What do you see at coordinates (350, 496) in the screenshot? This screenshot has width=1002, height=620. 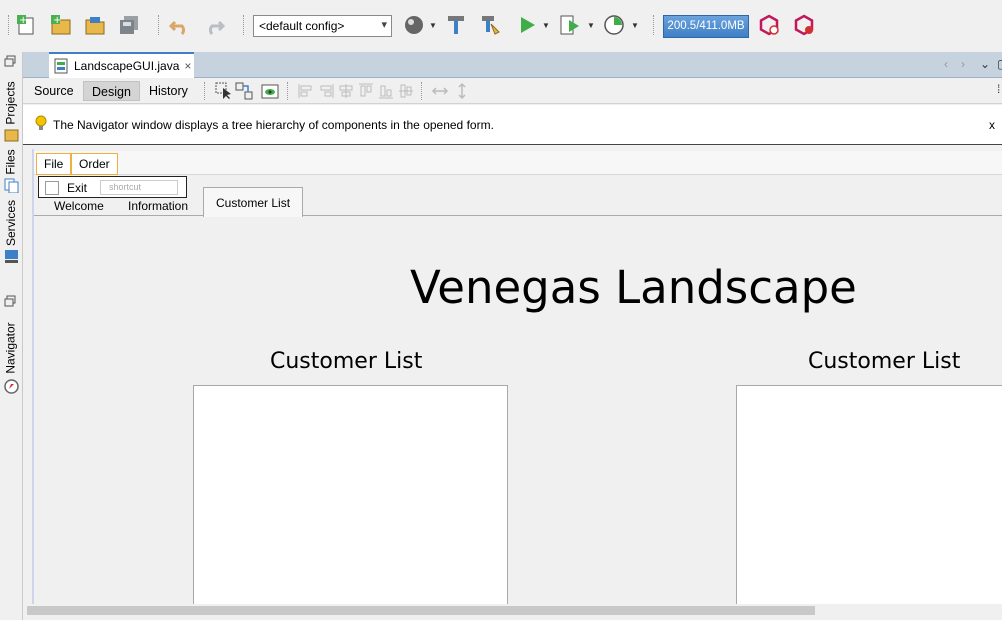 I see `customer-list-left` at bounding box center [350, 496].